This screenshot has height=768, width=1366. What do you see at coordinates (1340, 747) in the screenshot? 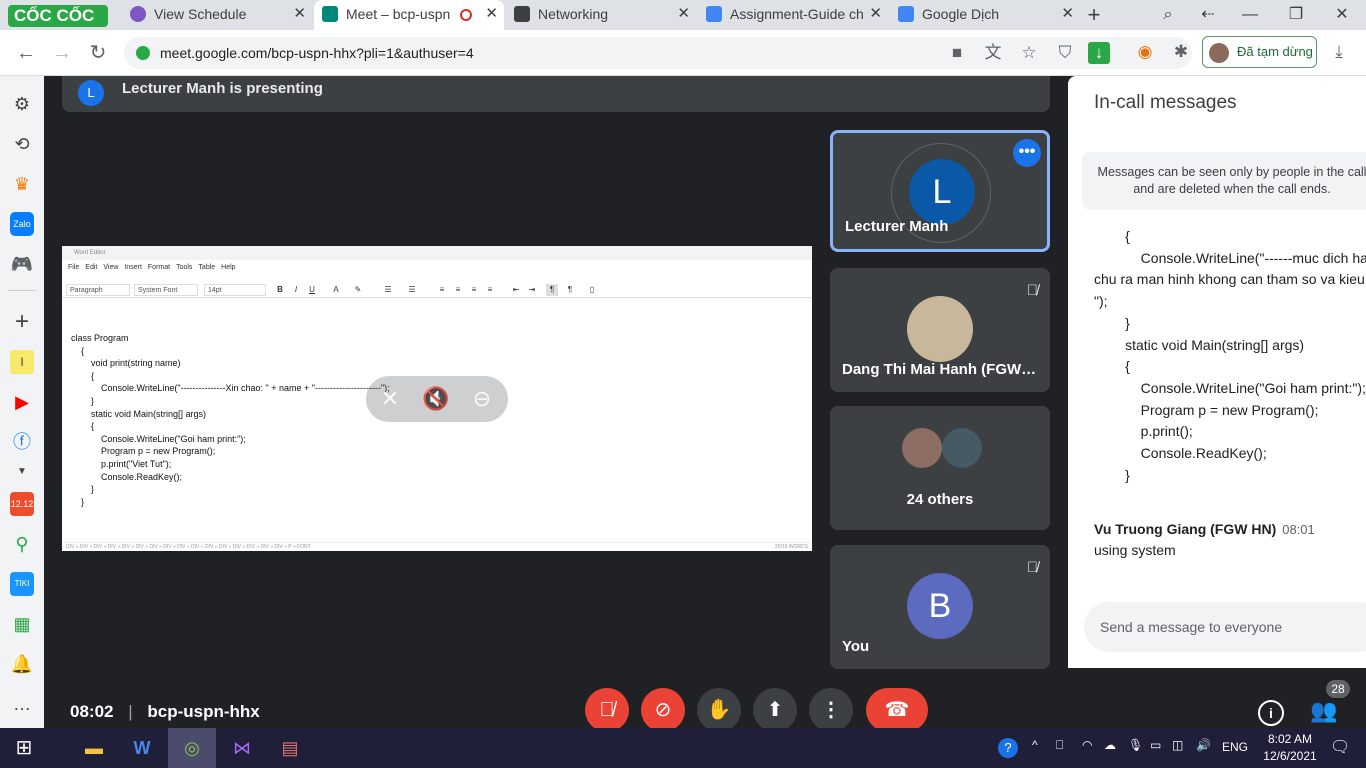
I see `notification-icon: 🗨` at bounding box center [1340, 747].